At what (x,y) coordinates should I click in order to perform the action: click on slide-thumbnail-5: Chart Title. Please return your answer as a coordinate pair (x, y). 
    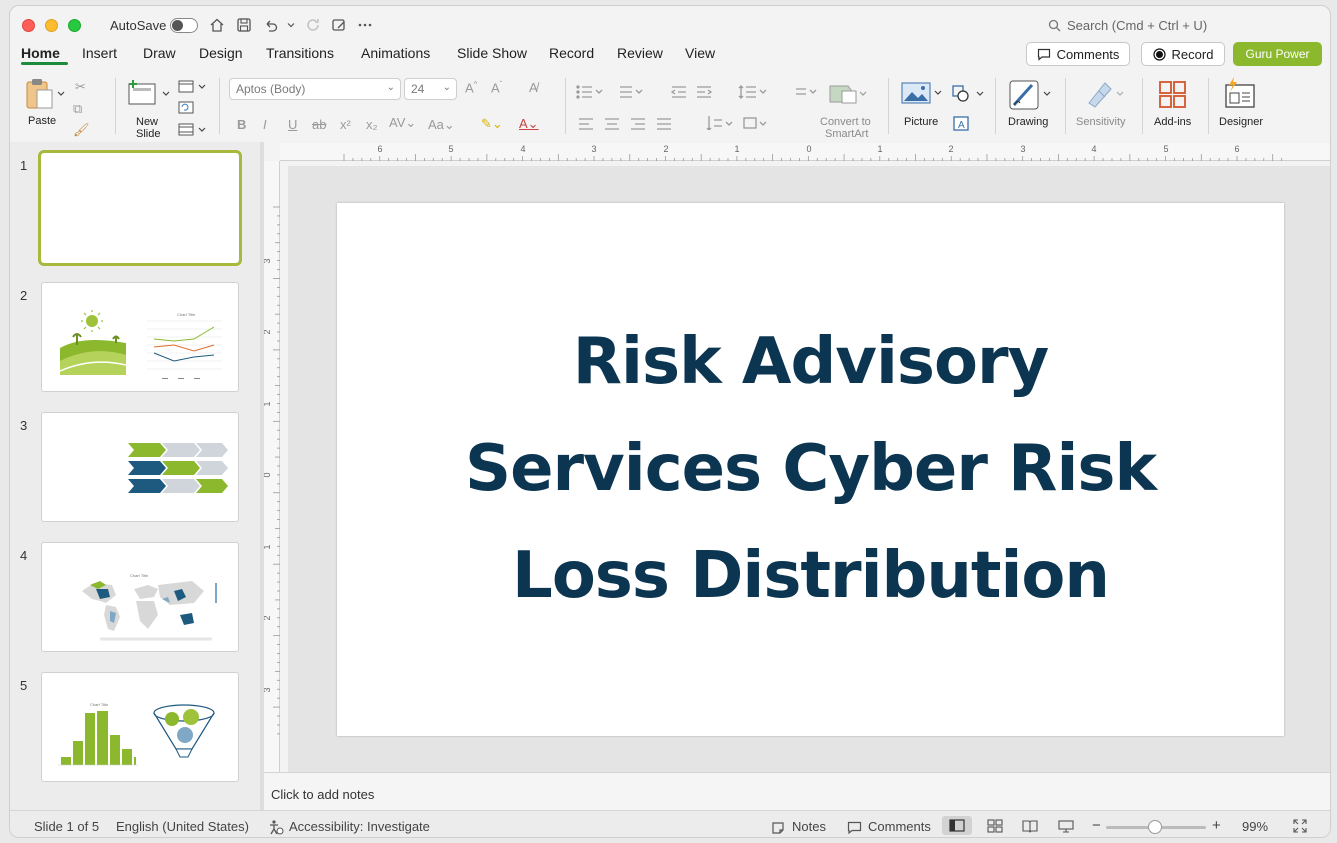
    Looking at the image, I should click on (140, 727).